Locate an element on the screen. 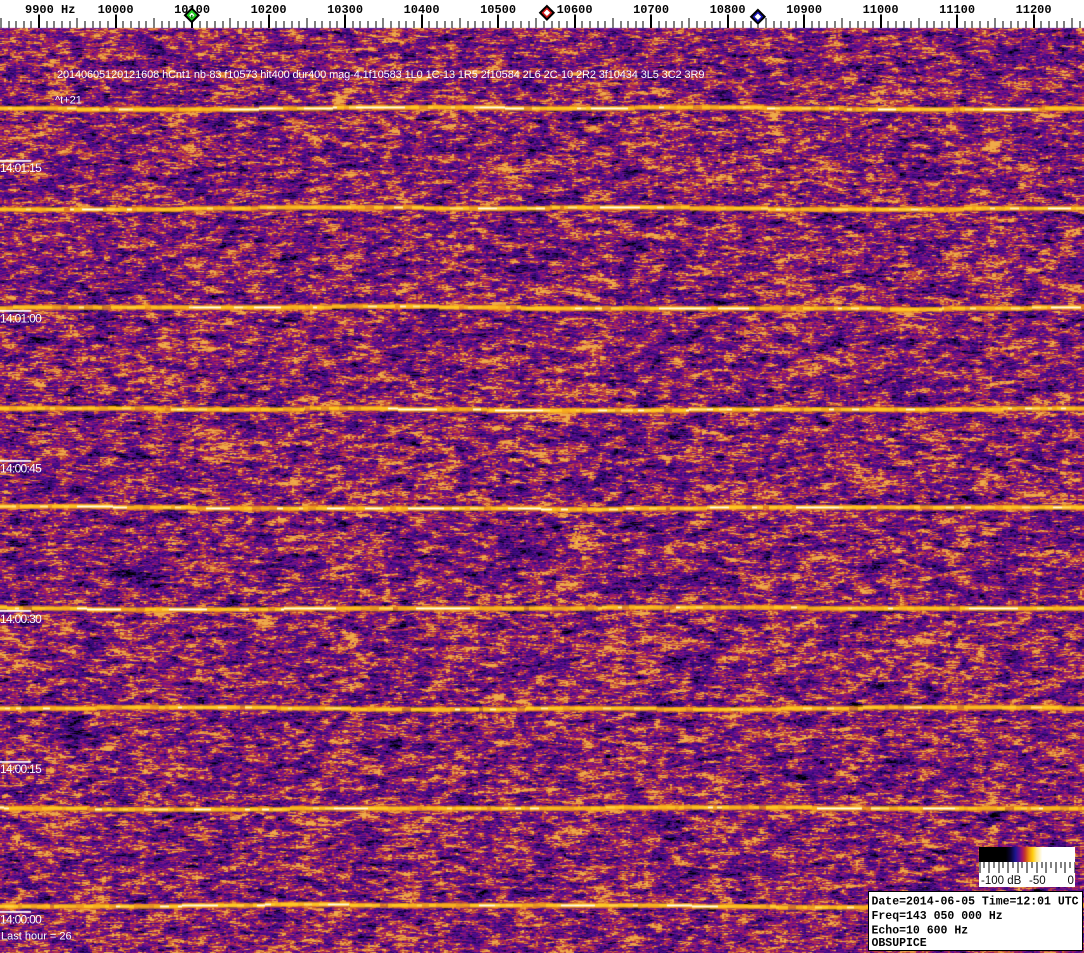 Image resolution: width=1084 pixels, height=953 pixels. svg-text: 14:00:45 is located at coordinates (21, 469).